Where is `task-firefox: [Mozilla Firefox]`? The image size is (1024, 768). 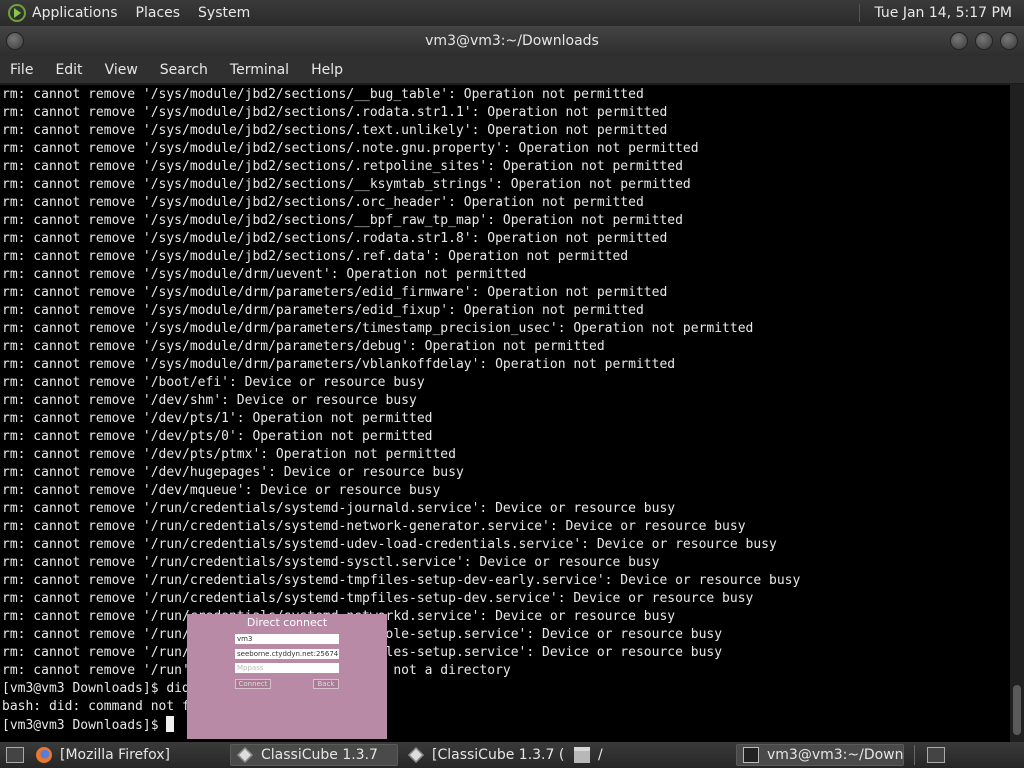 task-firefox: [Mozilla Firefox] is located at coordinates (128, 755).